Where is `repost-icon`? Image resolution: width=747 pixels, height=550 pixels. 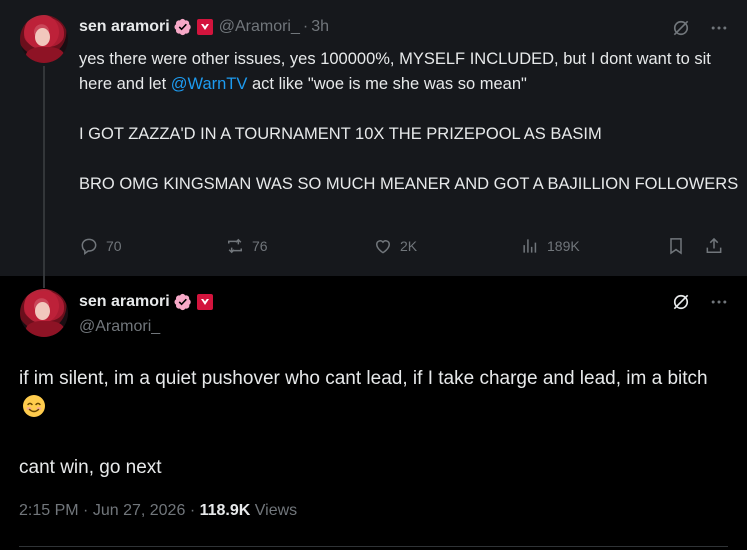
repost-icon is located at coordinates (235, 246).